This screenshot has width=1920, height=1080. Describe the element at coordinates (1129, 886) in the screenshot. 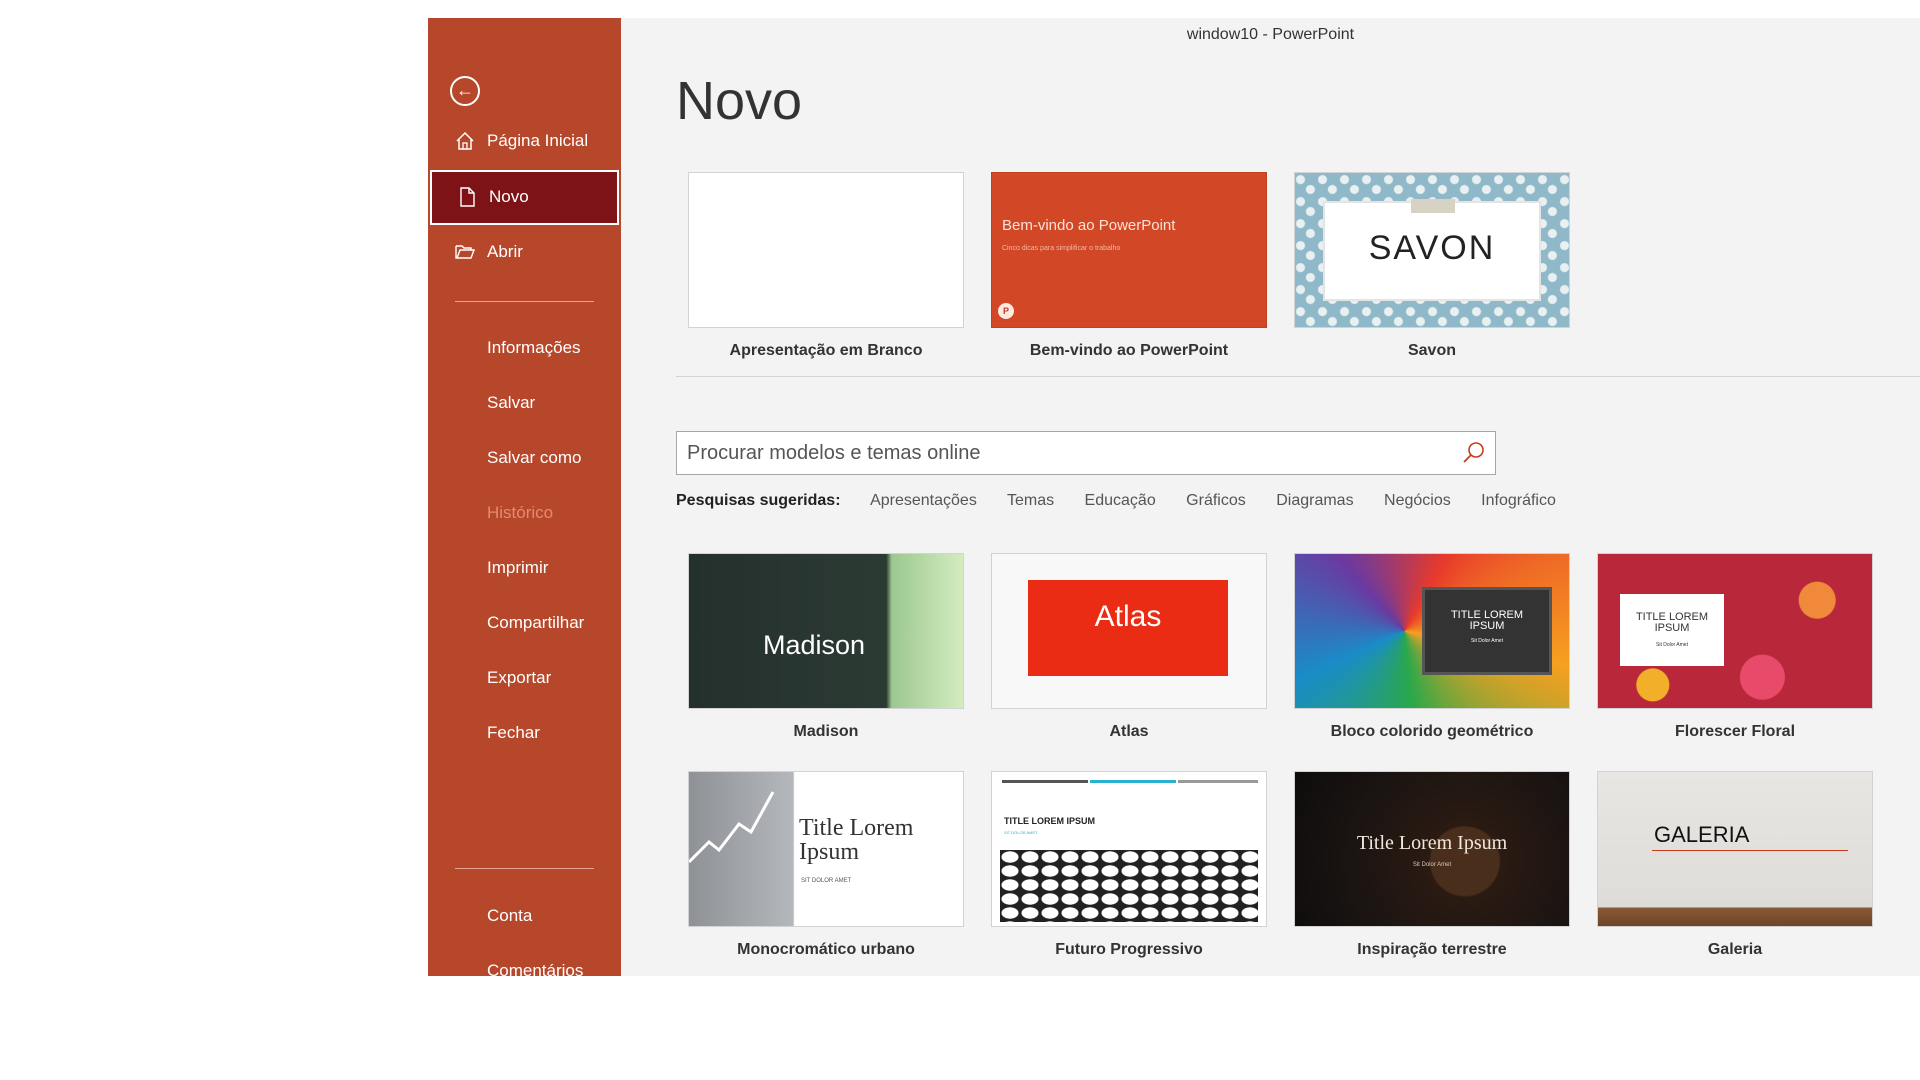

I see `thumb-image` at that location.